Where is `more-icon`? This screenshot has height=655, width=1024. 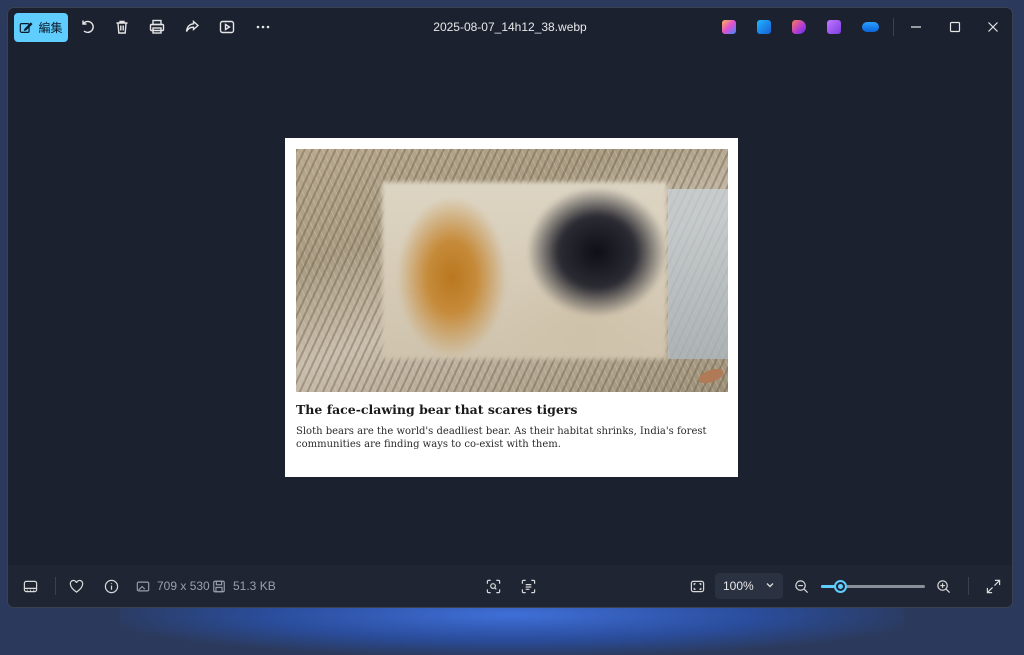
more-icon is located at coordinates (263, 27).